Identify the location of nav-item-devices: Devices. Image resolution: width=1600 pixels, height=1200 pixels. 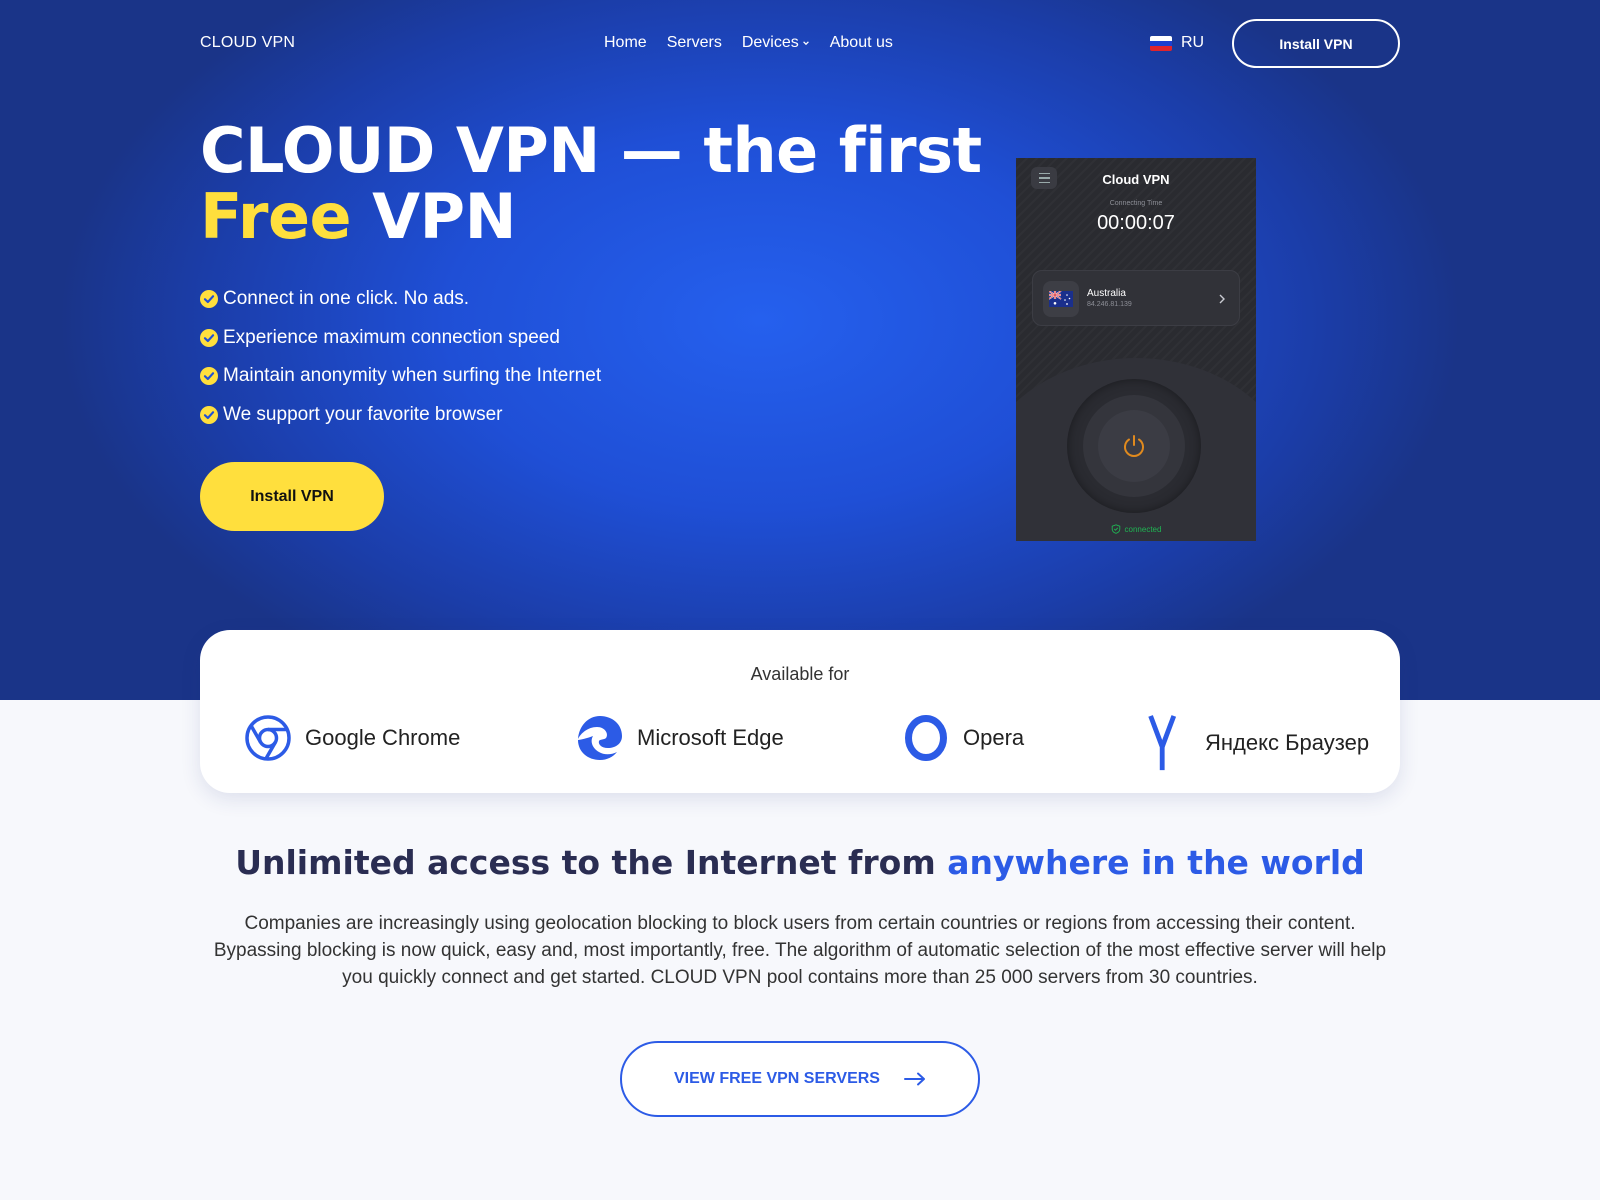
(776, 43).